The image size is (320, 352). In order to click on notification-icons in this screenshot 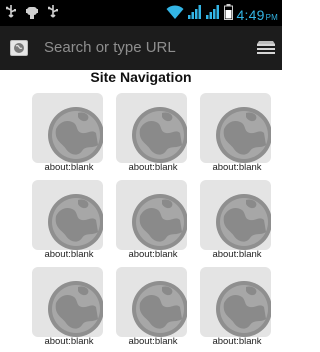, I will do `click(32, 12)`.